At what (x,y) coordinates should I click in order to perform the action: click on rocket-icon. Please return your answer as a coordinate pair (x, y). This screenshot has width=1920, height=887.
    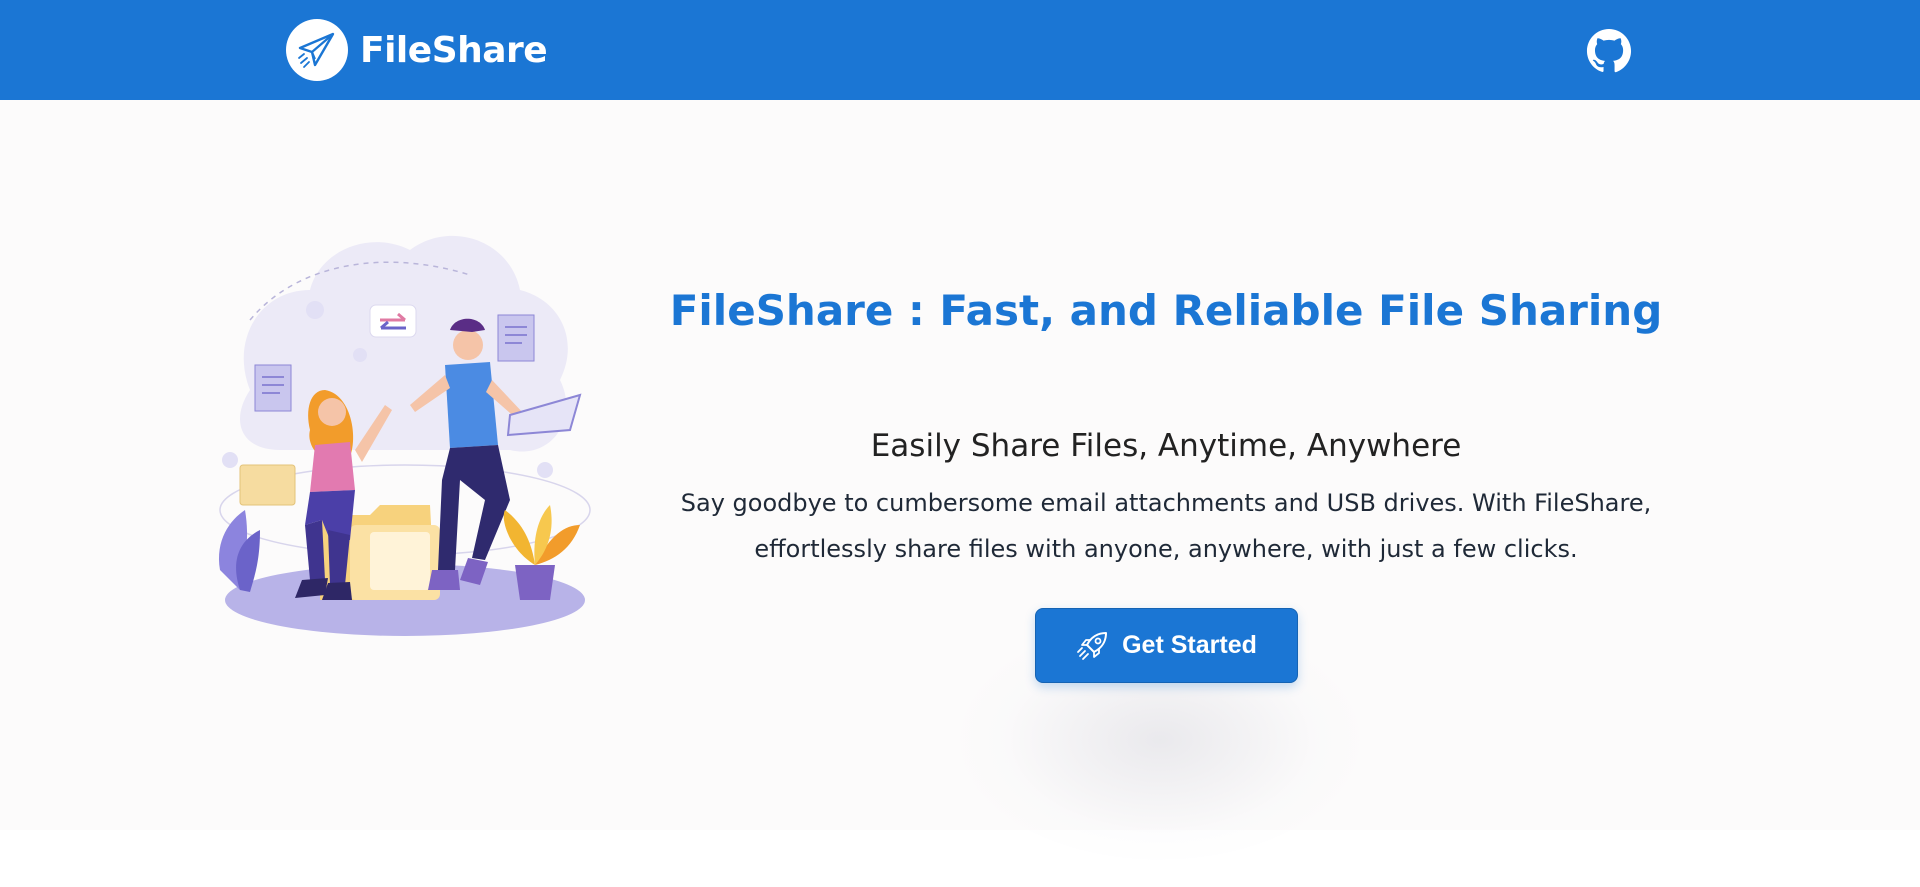
    Looking at the image, I should click on (1093, 646).